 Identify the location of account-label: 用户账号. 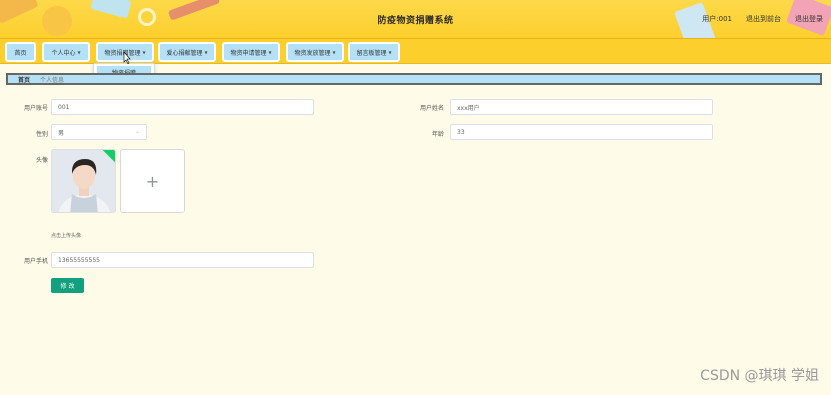
(35, 108).